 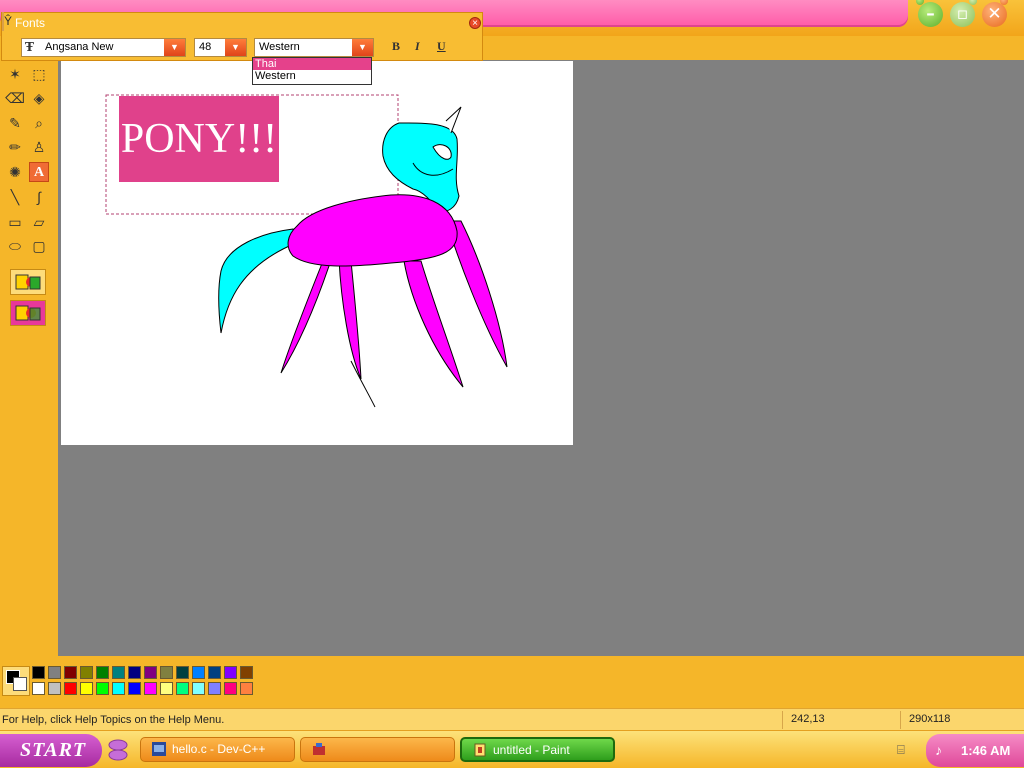 What do you see at coordinates (841, 720) in the screenshot?
I see `cursor-position: 242,13` at bounding box center [841, 720].